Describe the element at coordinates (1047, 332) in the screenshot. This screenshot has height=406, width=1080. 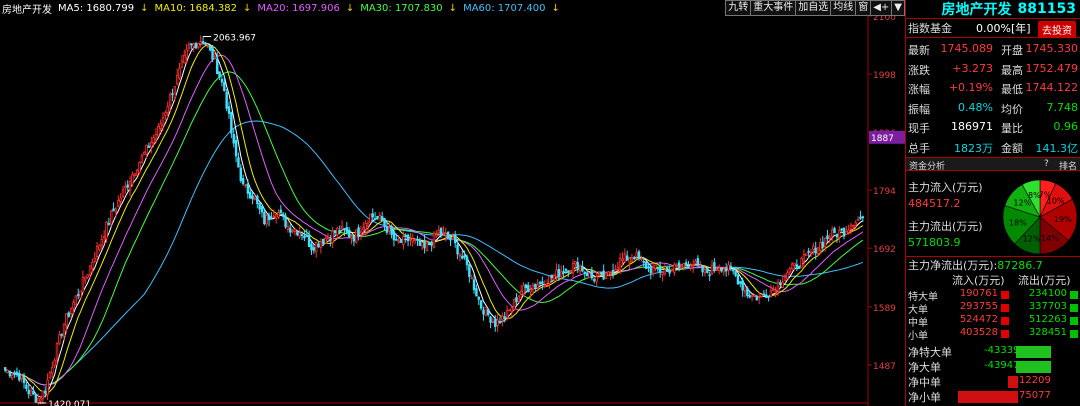
I see `outflow-cell: 328451` at that location.